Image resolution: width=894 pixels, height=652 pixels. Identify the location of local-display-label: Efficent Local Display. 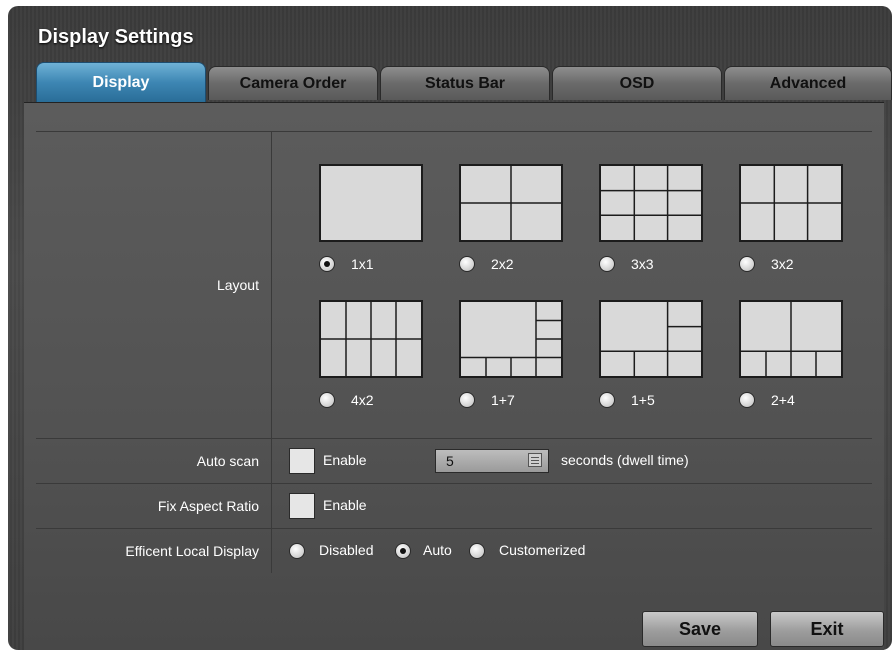
(154, 551).